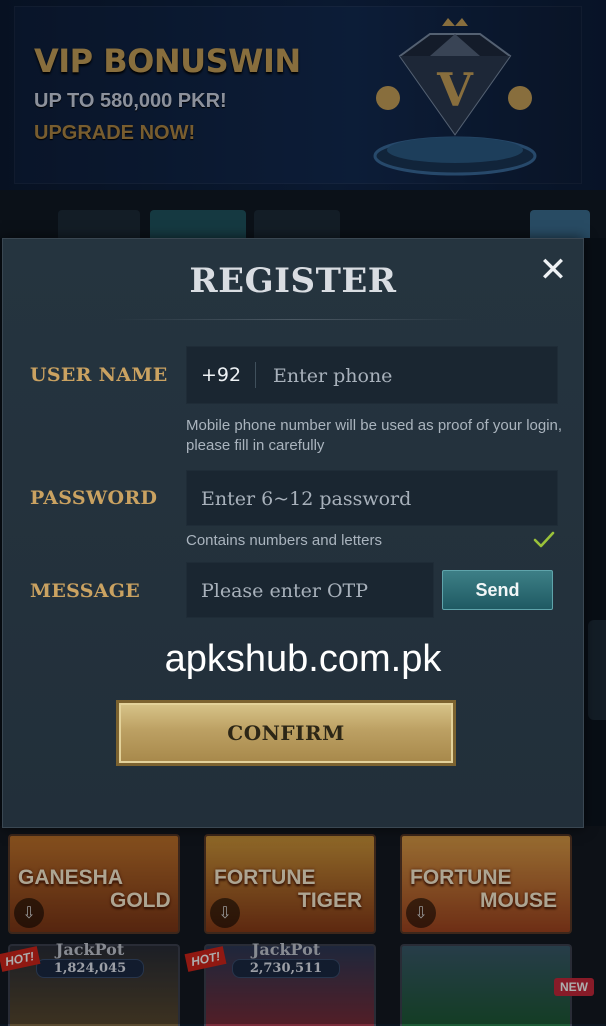  I want to click on check-icon, so click(544, 539).